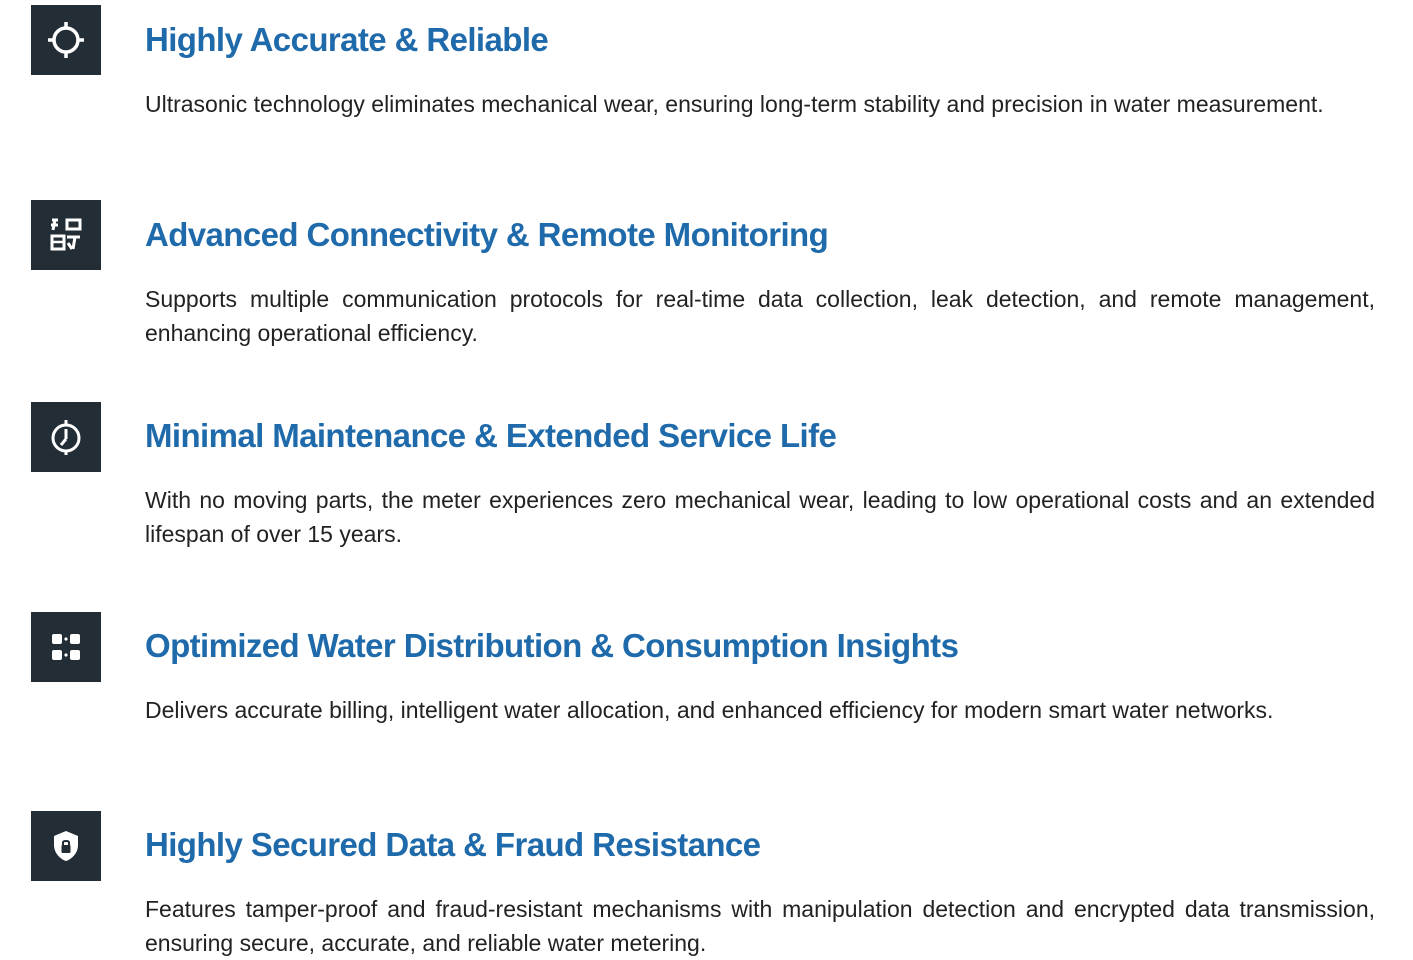 The width and height of the screenshot is (1413, 960). I want to click on feature-title: Highly Secured Data & Fraud Resistance, so click(453, 844).